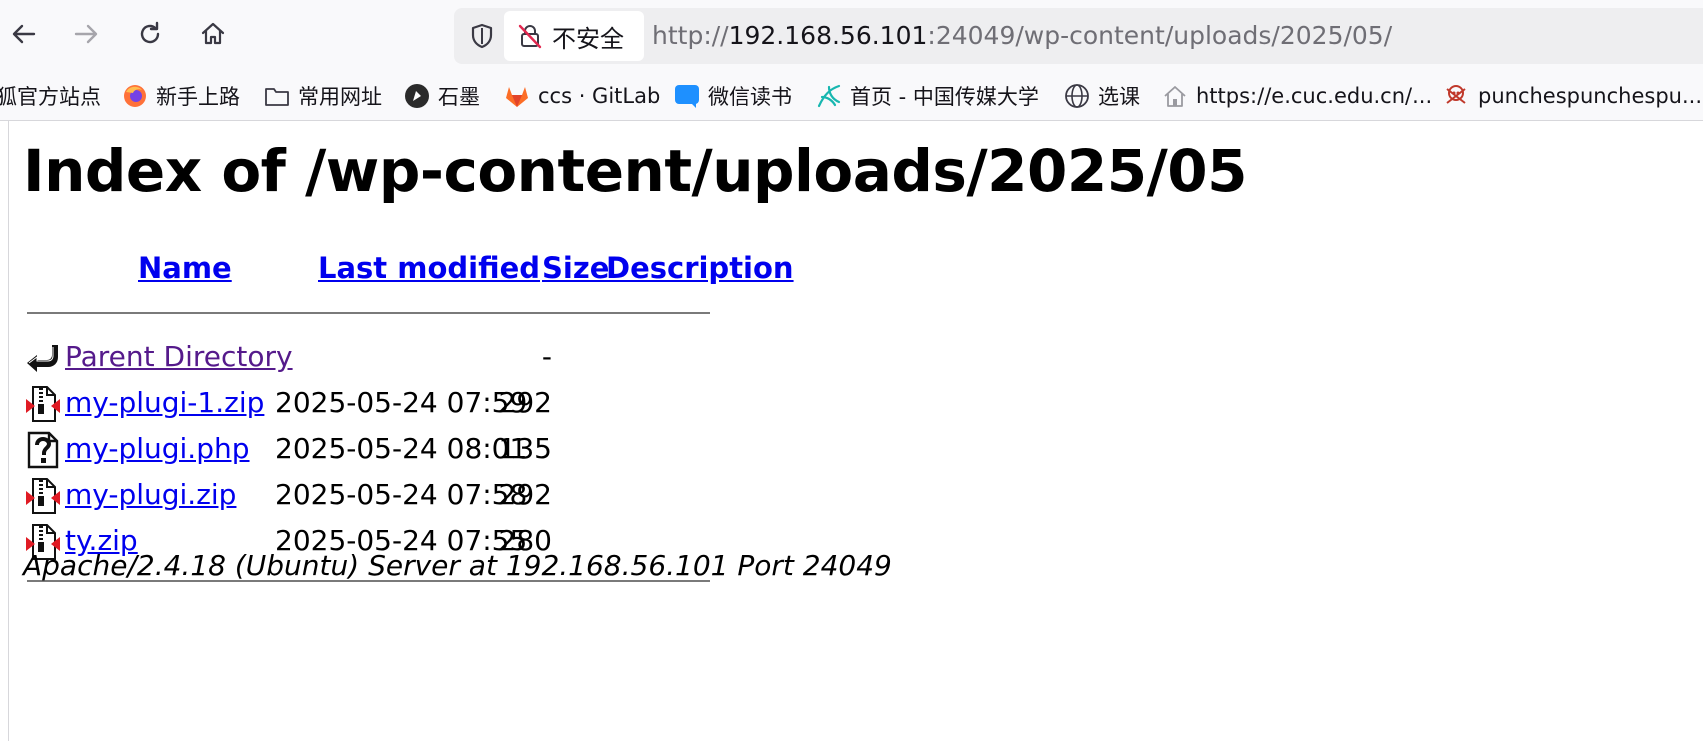 This screenshot has width=1703, height=741. Describe the element at coordinates (588, 38) in the screenshot. I see `security-label: 不安全` at that location.